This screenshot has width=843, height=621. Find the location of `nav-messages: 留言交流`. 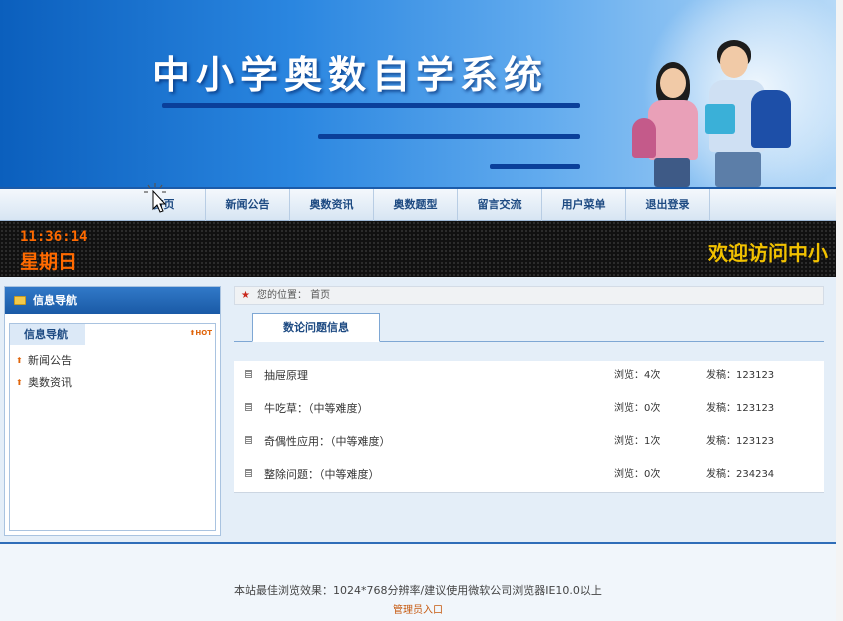

nav-messages: 留言交流 is located at coordinates (500, 205).